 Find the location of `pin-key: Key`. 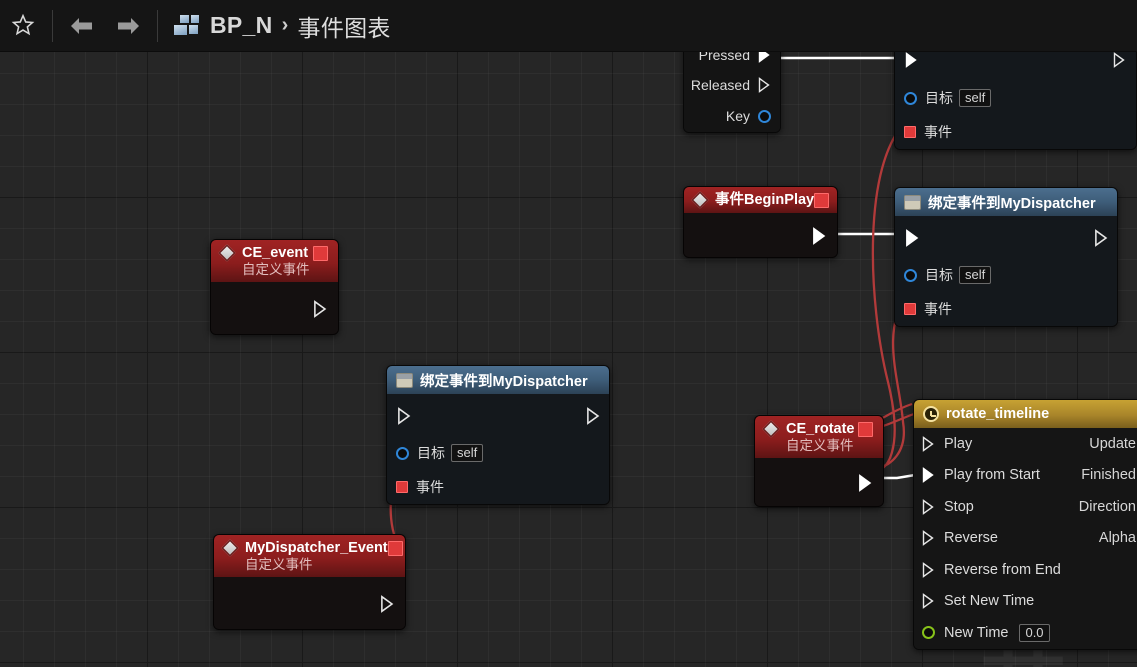

pin-key: Key is located at coordinates (732, 116).